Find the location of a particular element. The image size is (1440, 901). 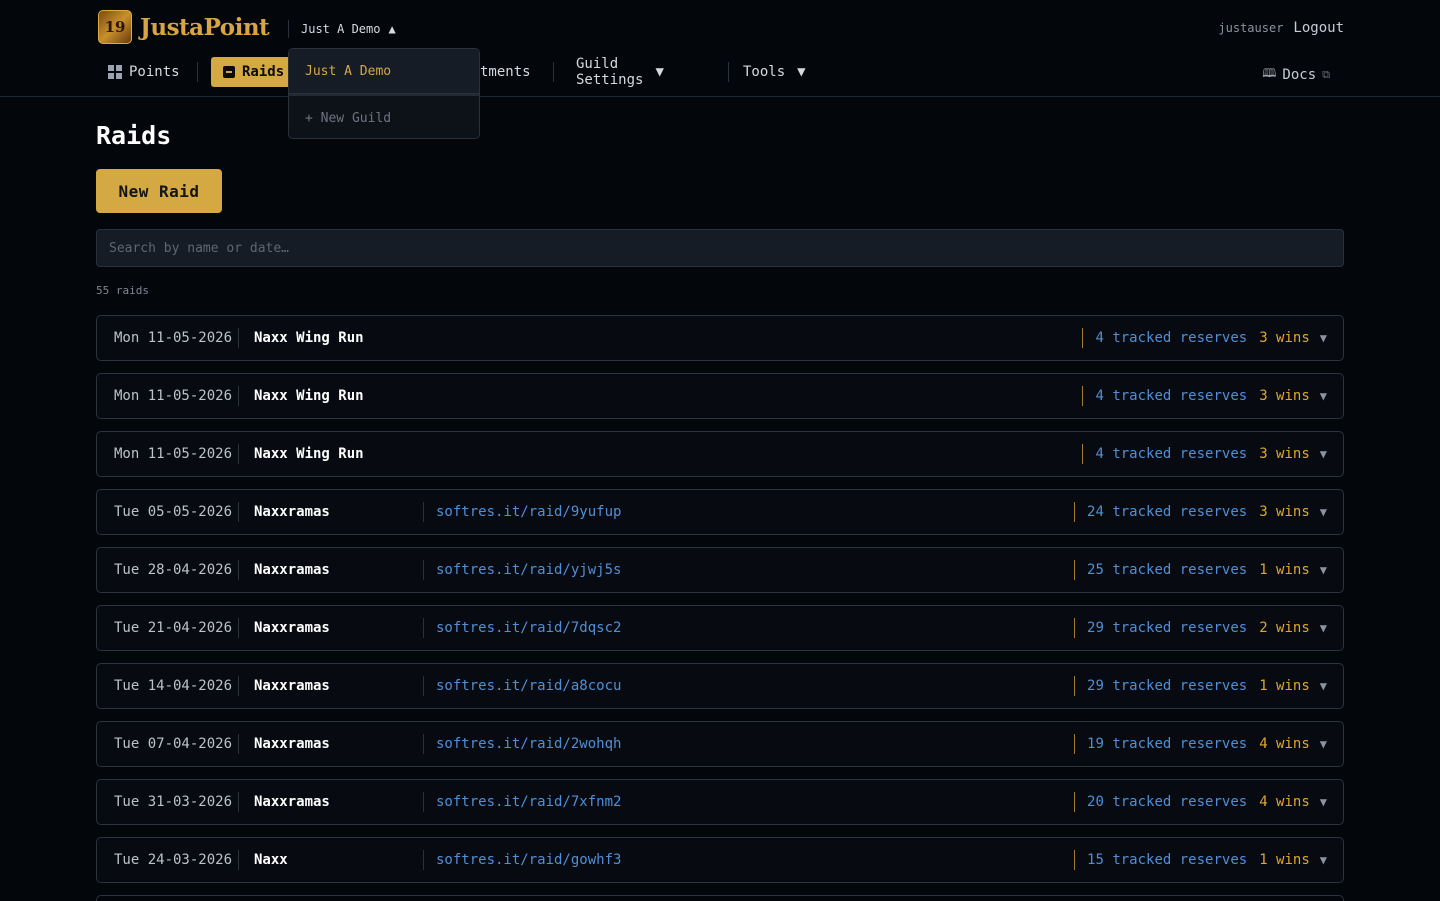

guild-dropdown-menu: Just A Demo + New Guild is located at coordinates (384, 93).